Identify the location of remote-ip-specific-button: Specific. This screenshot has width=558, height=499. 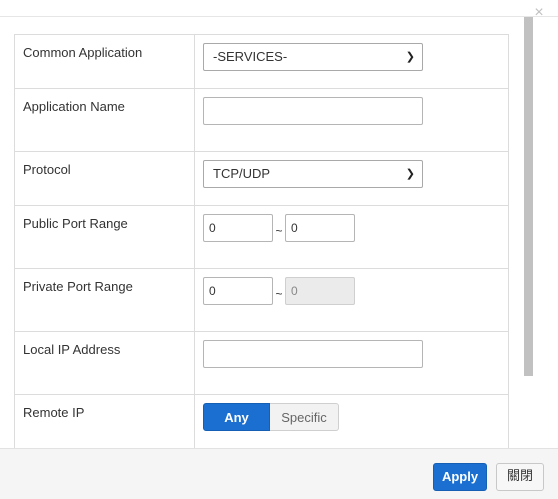
(304, 417).